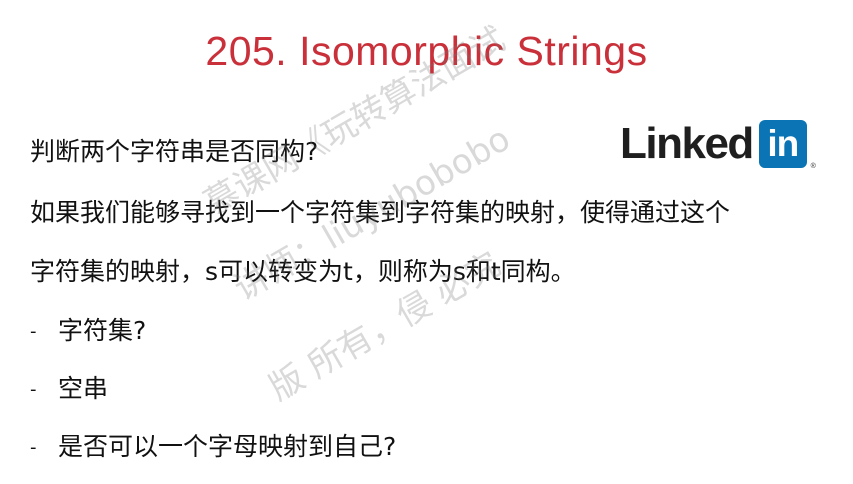 This screenshot has height=484, width=853. I want to click on bullet-text: 空串, so click(83, 388).